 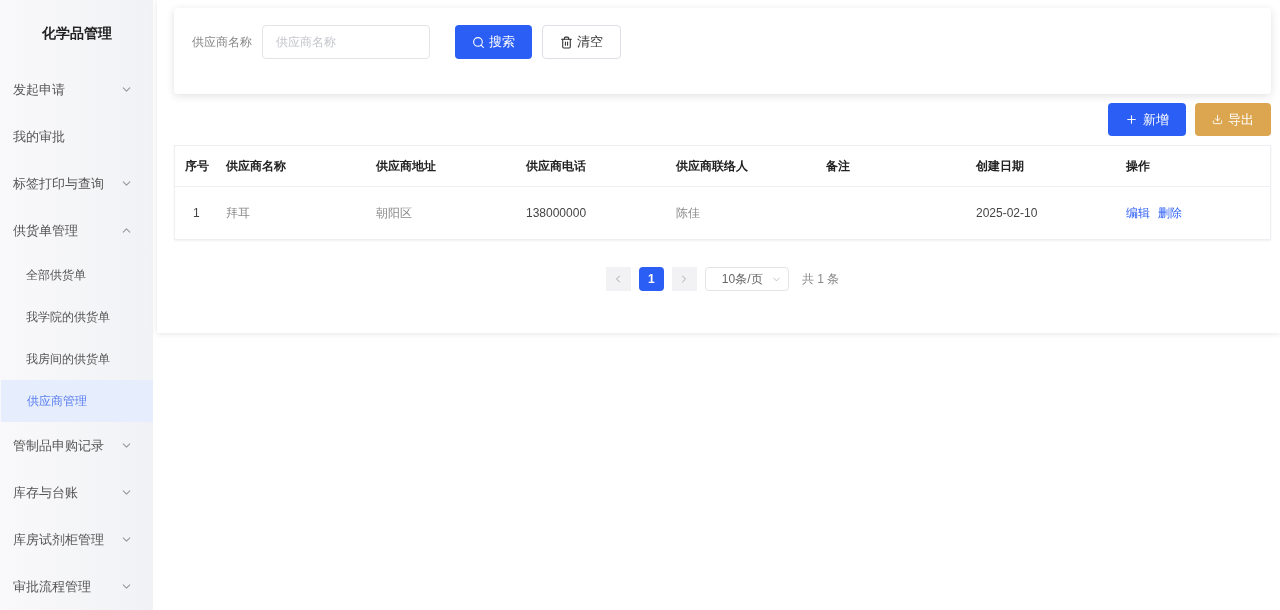 I want to click on search-icon, so click(x=478, y=42).